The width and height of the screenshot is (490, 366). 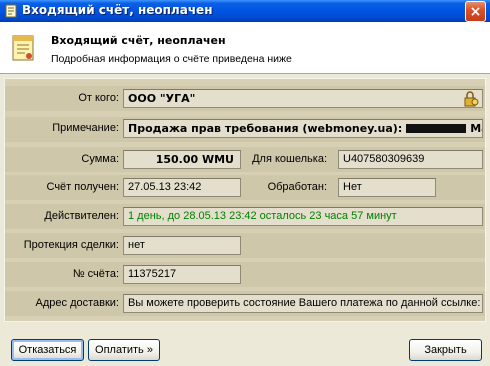 What do you see at coordinates (289, 159) in the screenshot?
I see `wallet-label: Для кошелька:` at bounding box center [289, 159].